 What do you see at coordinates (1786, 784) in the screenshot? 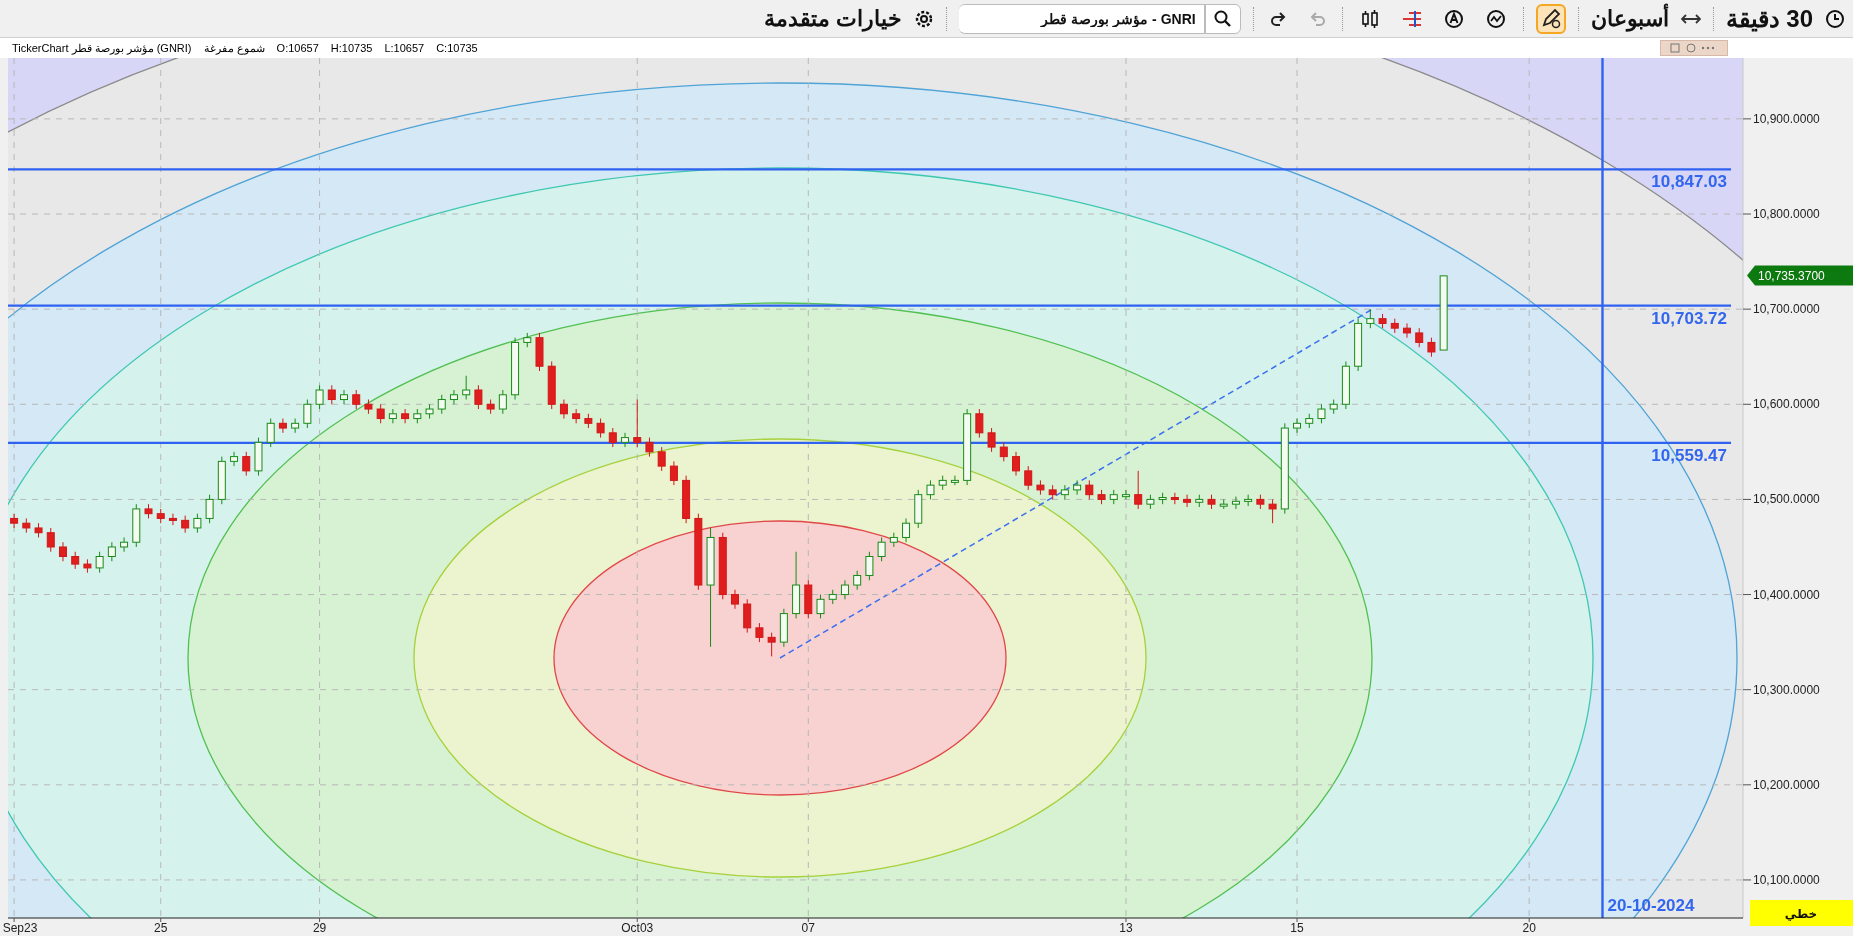
I see `price-axis-label: 10,200.0000` at bounding box center [1786, 784].